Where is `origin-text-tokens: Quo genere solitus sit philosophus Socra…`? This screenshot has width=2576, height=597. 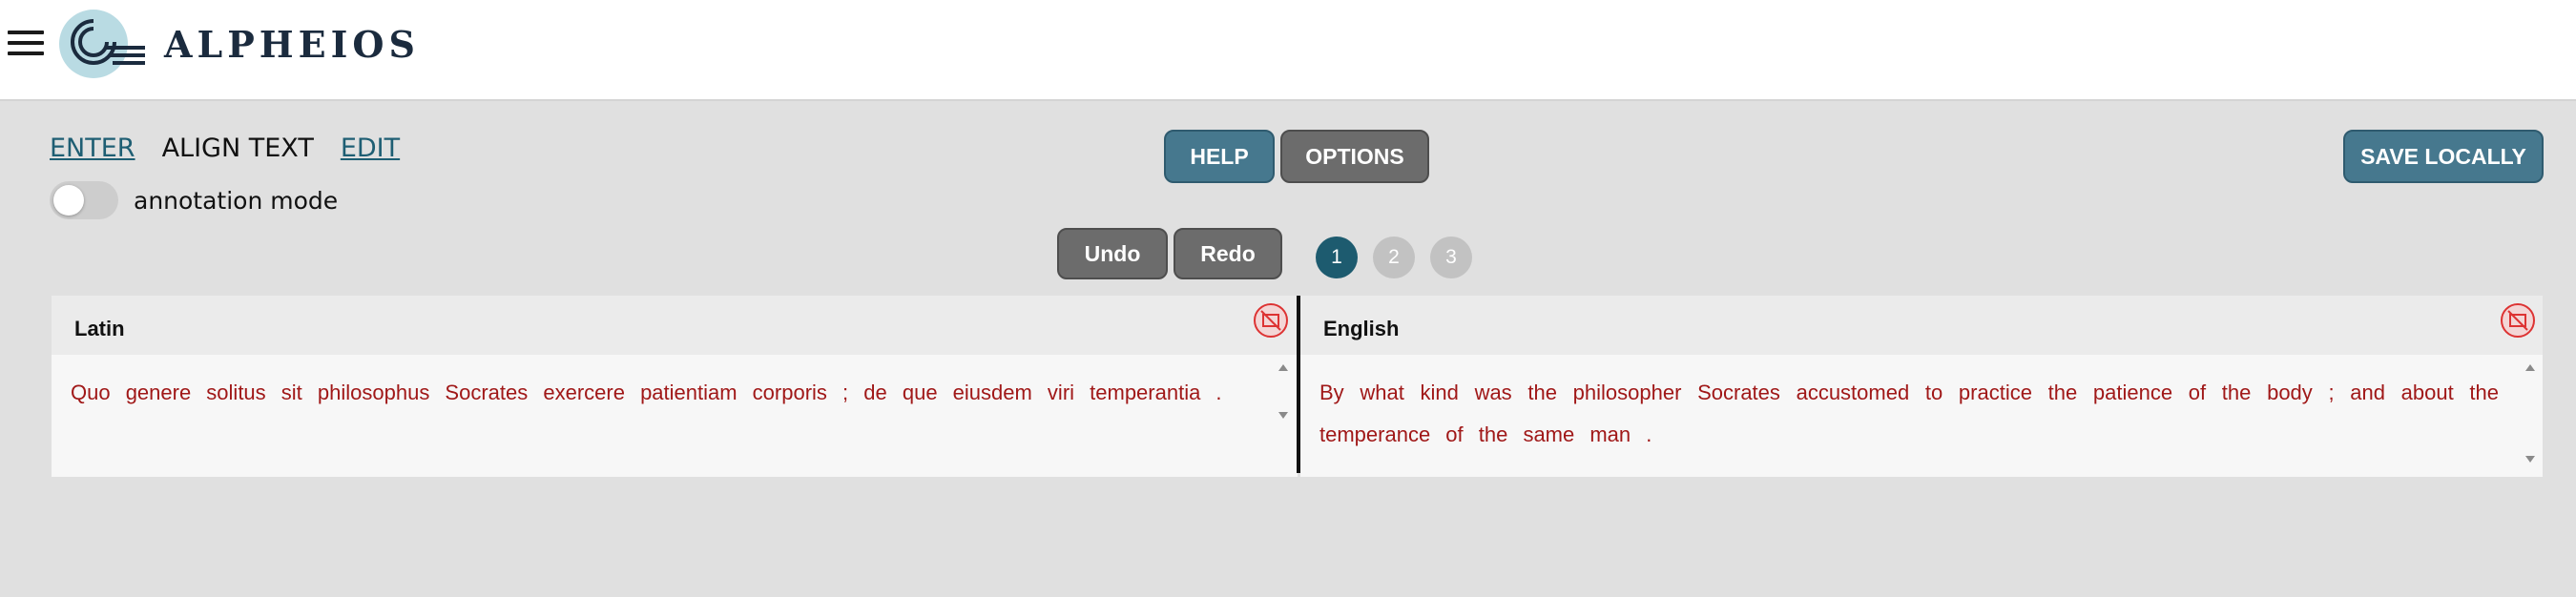 origin-text-tokens: Quo genere solitus sit philosophus Socra… is located at coordinates (646, 393).